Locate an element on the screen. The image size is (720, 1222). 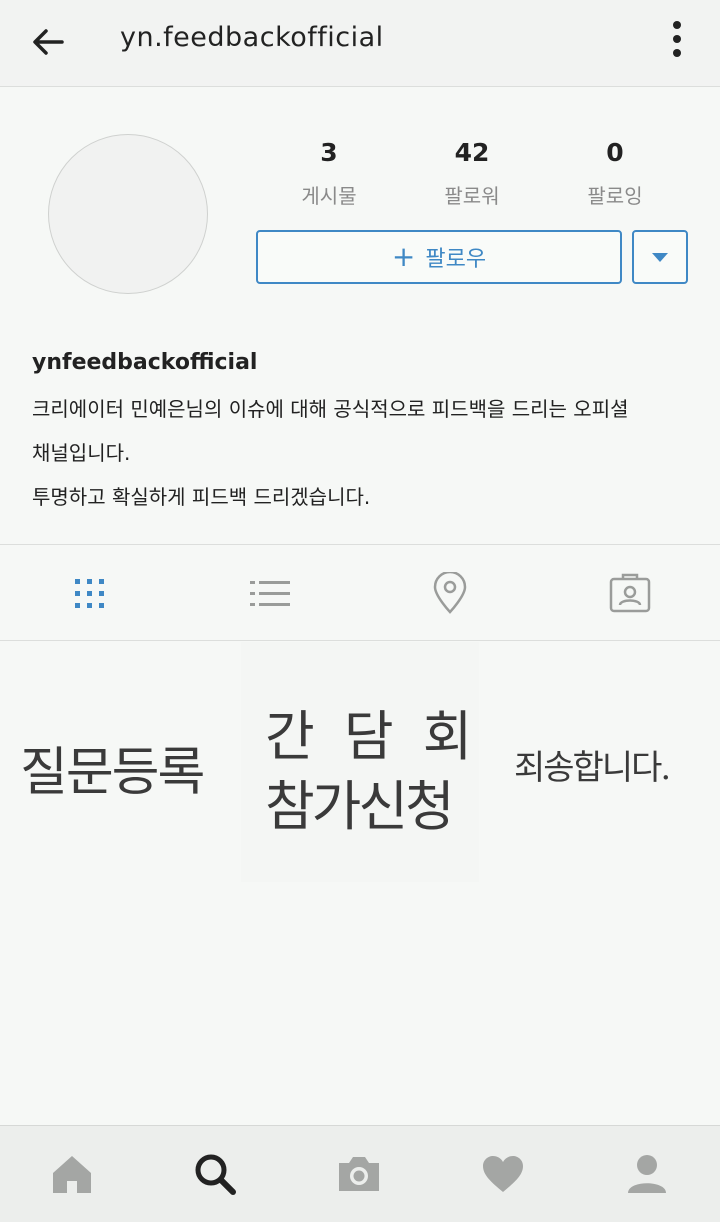
nav-camera is located at coordinates (359, 1174).